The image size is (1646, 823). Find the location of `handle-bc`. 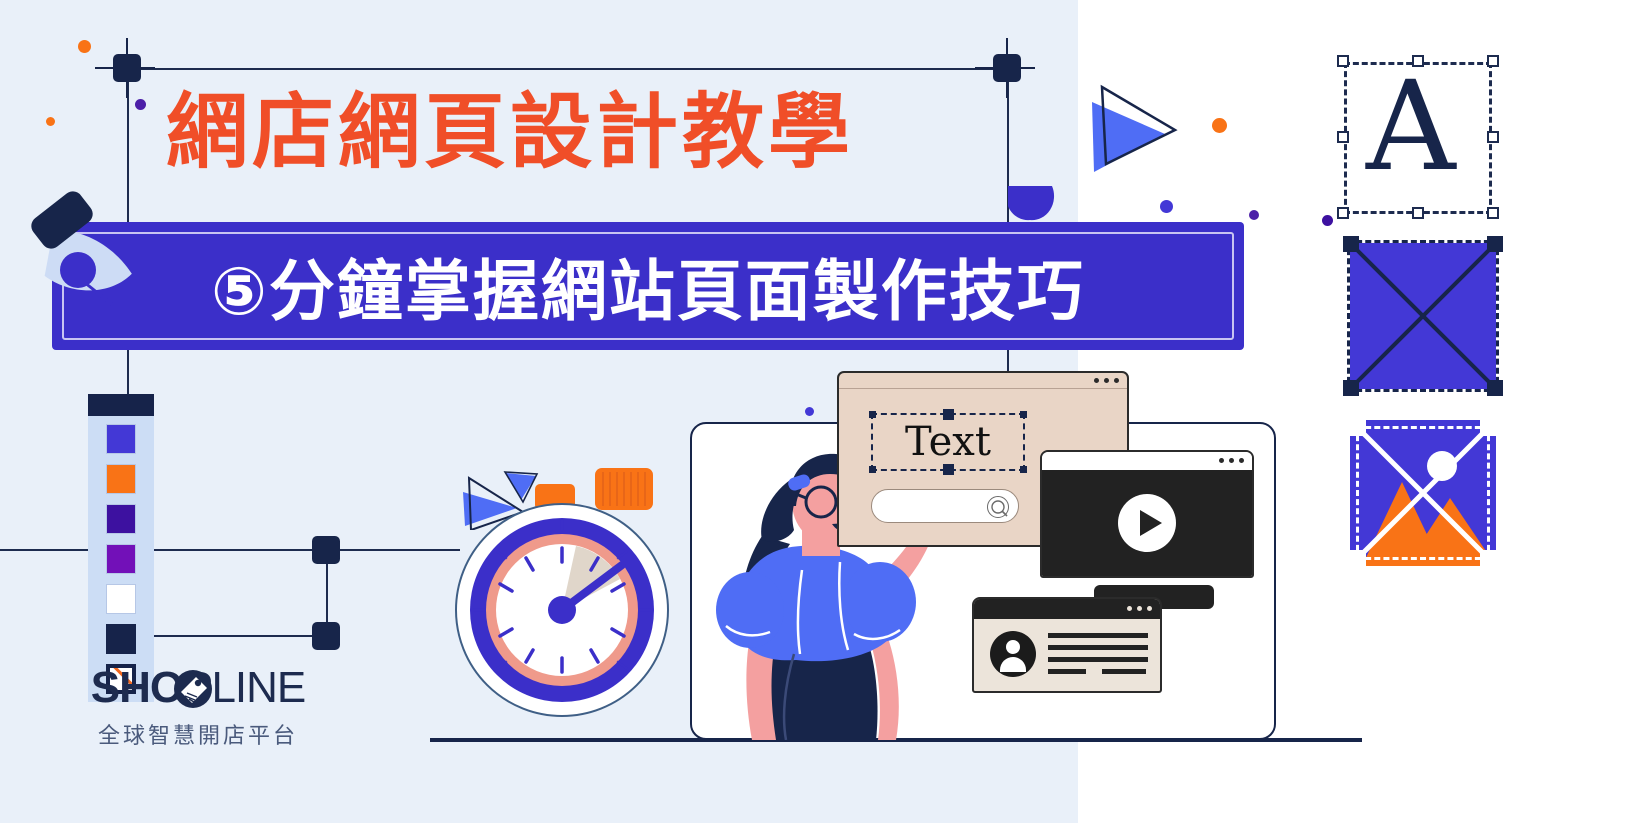

handle-bc is located at coordinates (1418, 213).